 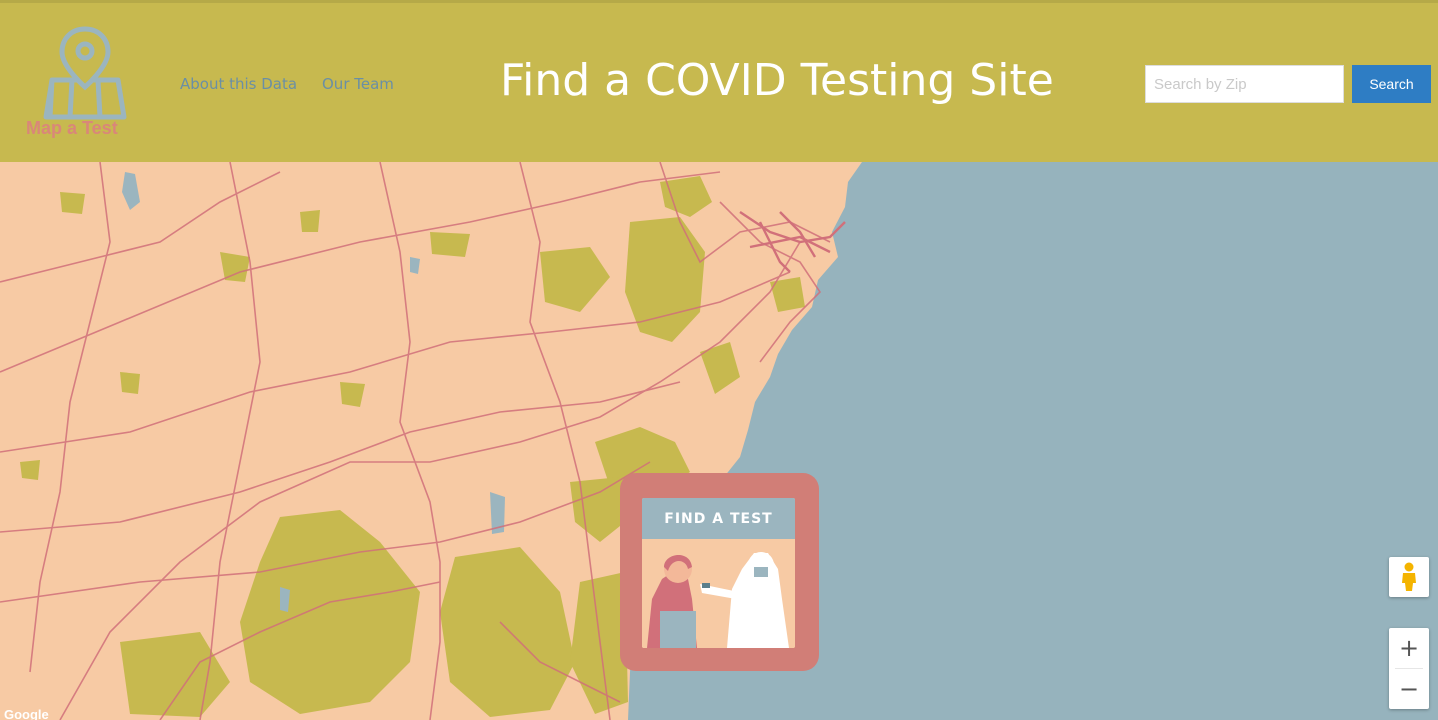 What do you see at coordinates (1391, 84) in the screenshot?
I see `search-button: Search` at bounding box center [1391, 84].